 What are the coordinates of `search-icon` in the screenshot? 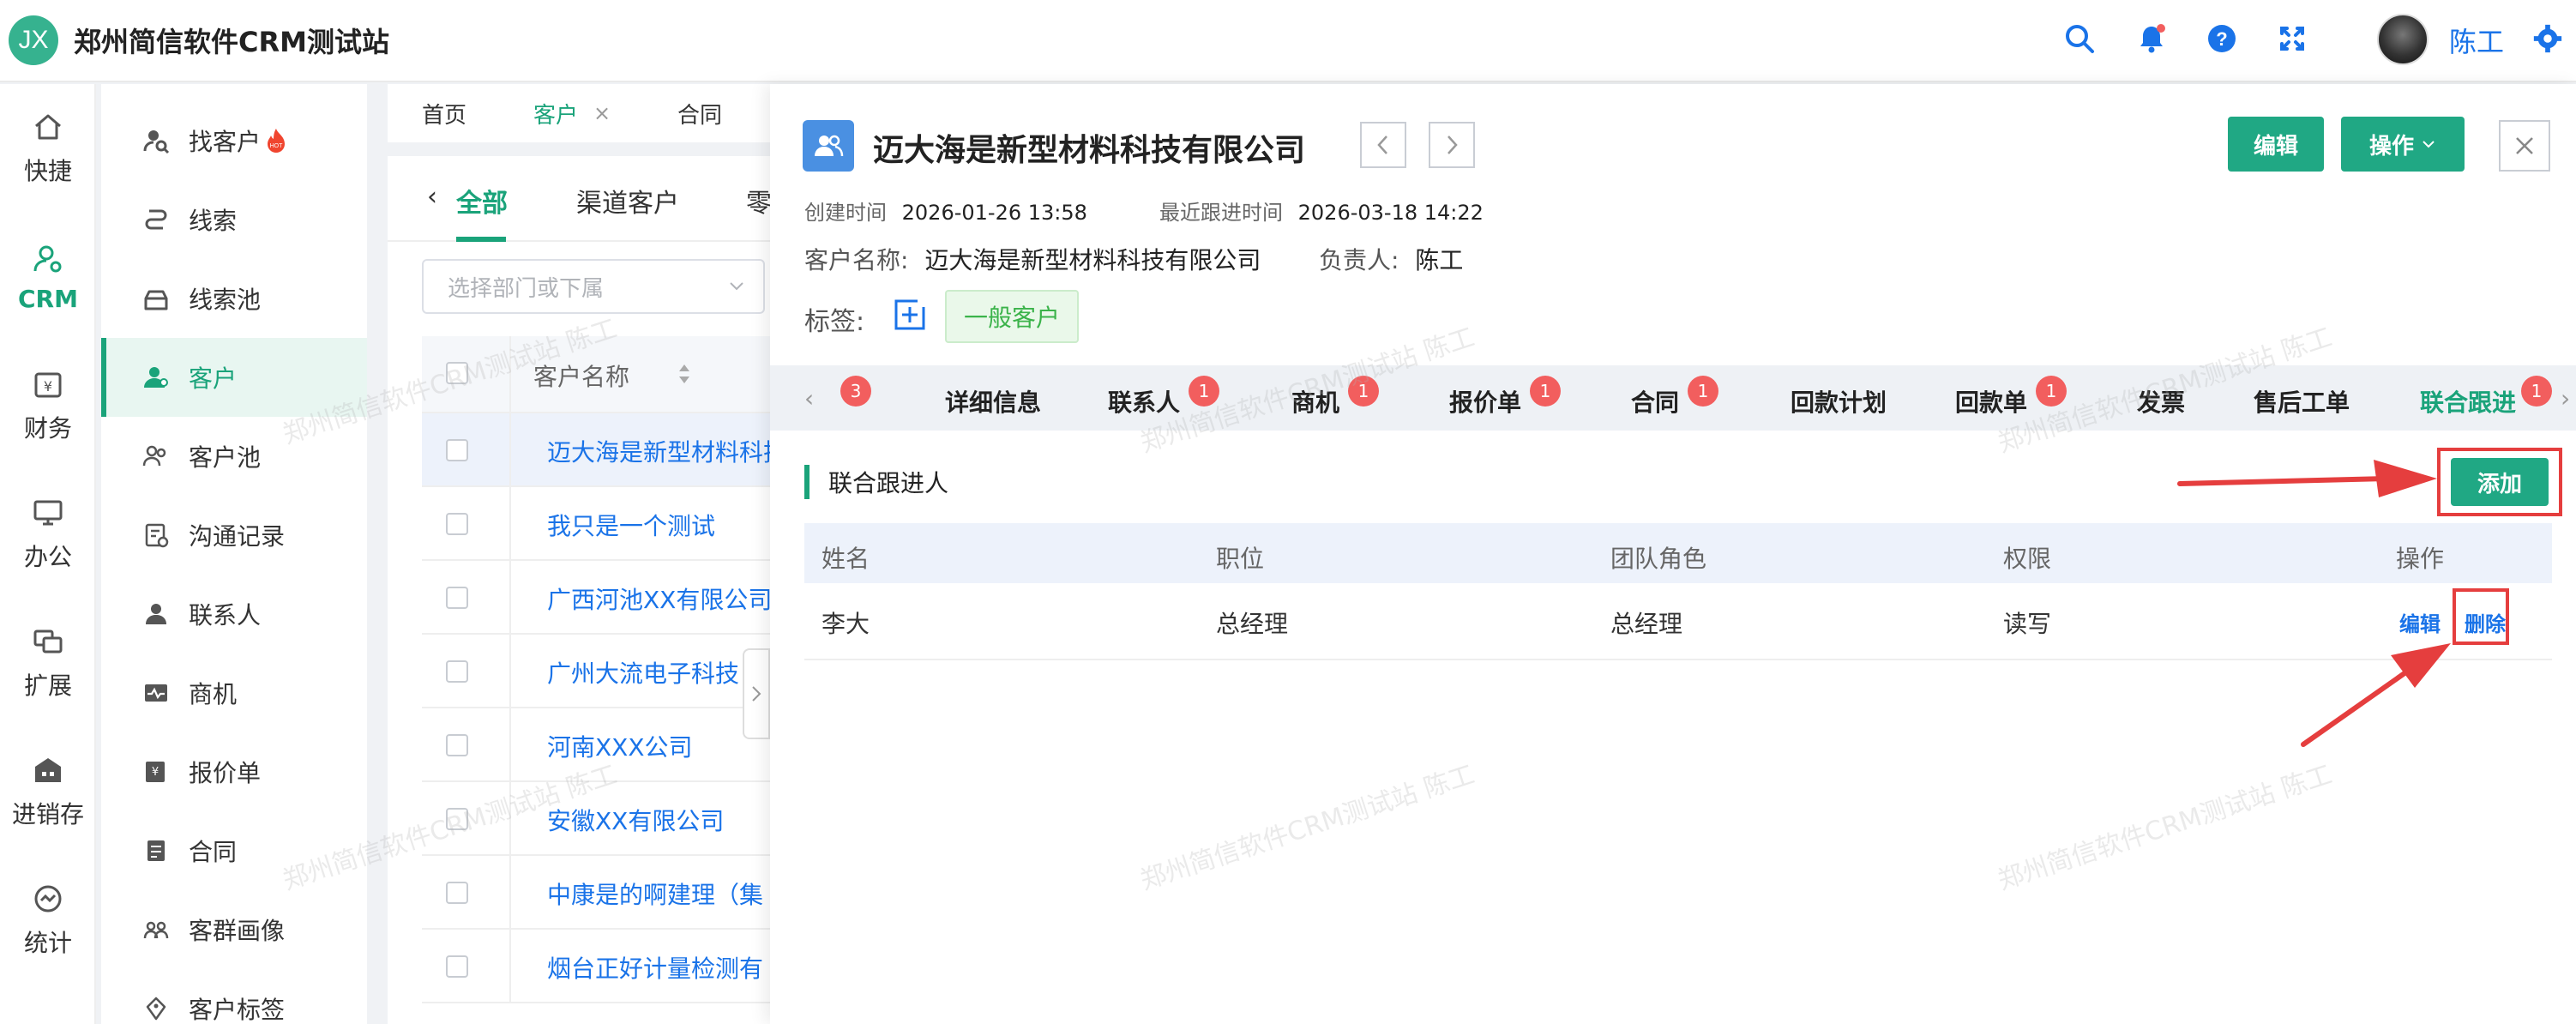 It's located at (2079, 38).